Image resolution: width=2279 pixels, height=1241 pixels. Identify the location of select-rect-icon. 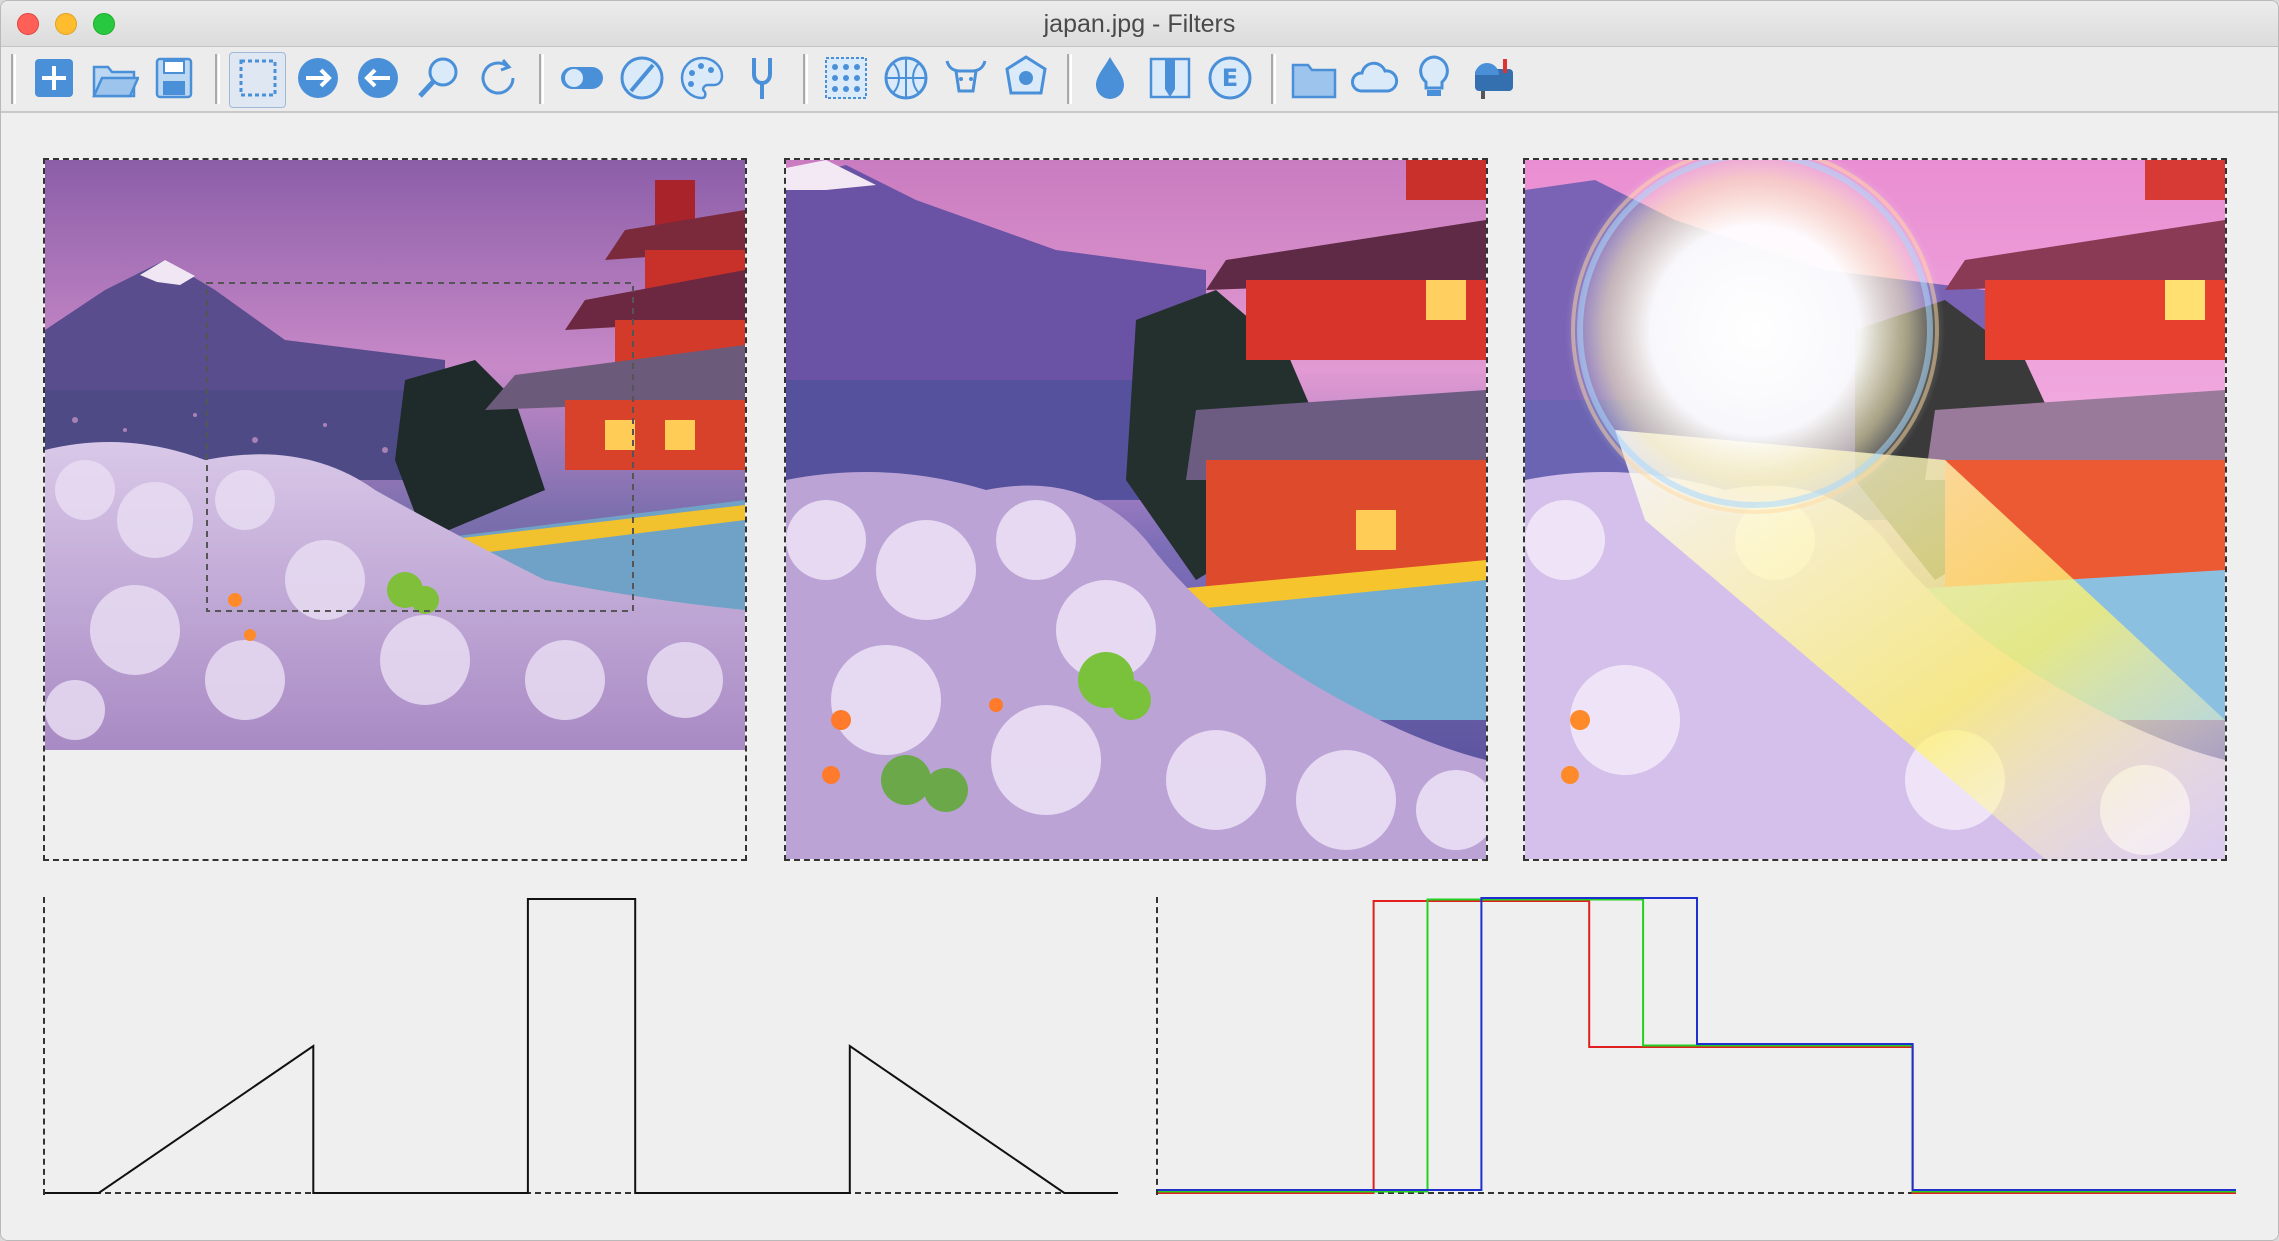
(258, 80).